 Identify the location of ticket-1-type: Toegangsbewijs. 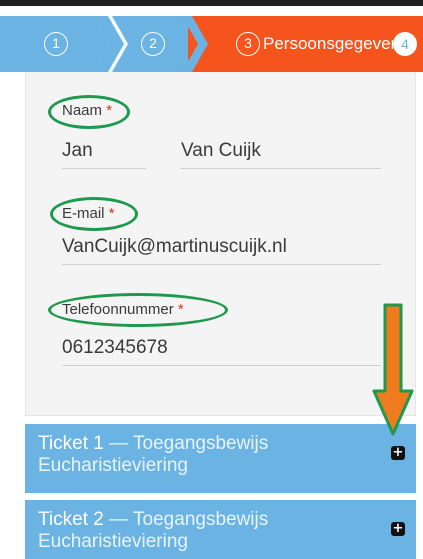
(201, 443).